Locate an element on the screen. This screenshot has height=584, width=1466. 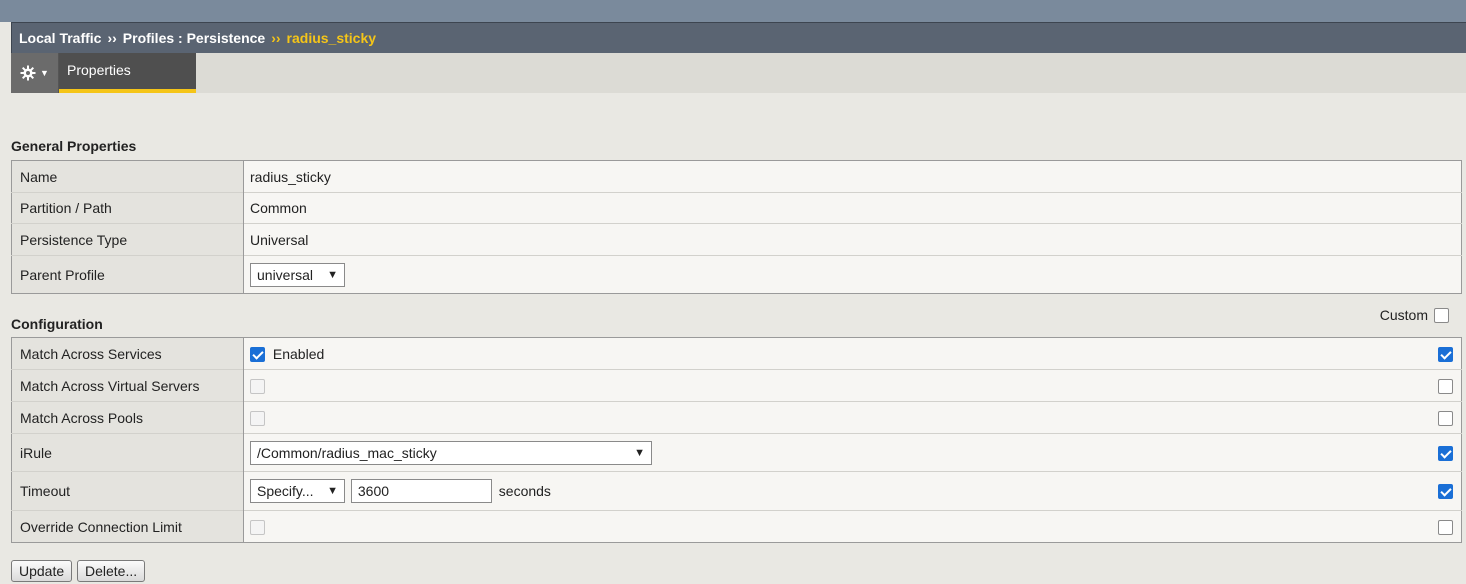
override-connection-limit-label: Override Connection Limit is located at coordinates (127, 526).